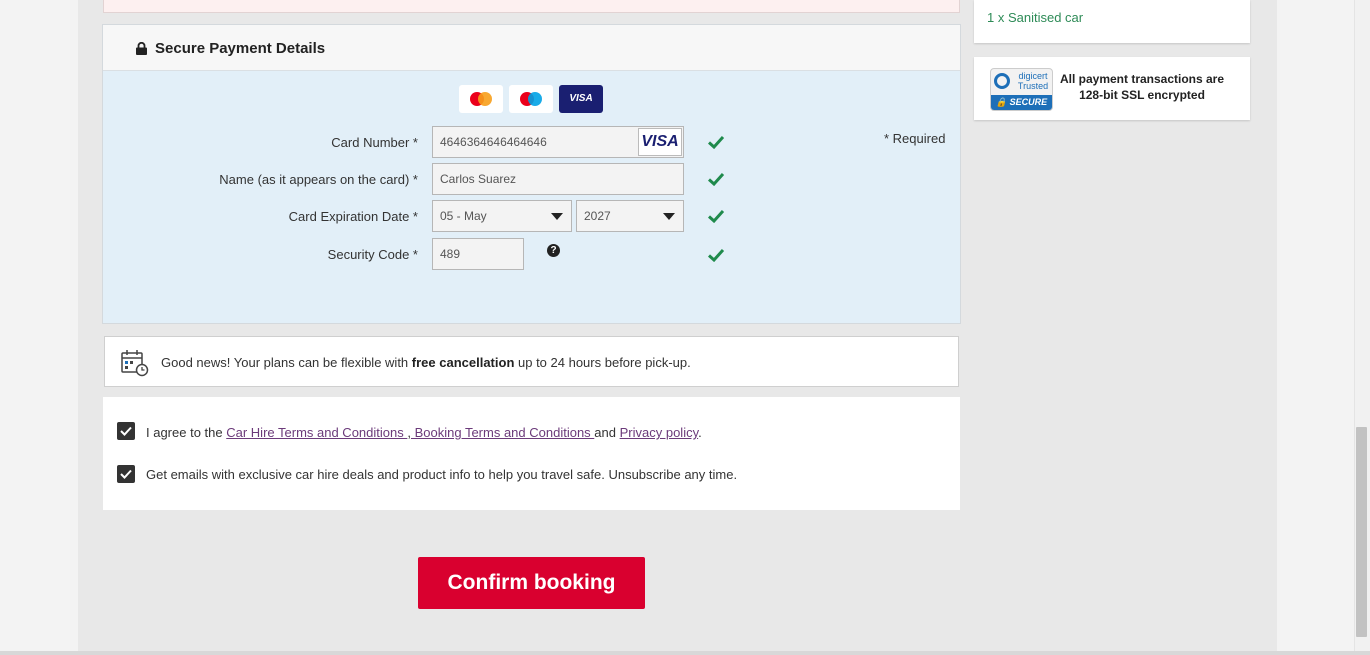 Image resolution: width=1370 pixels, height=655 pixels. I want to click on car-hire-terms-link: Car Hire Terms and Conditions, so click(316, 432).